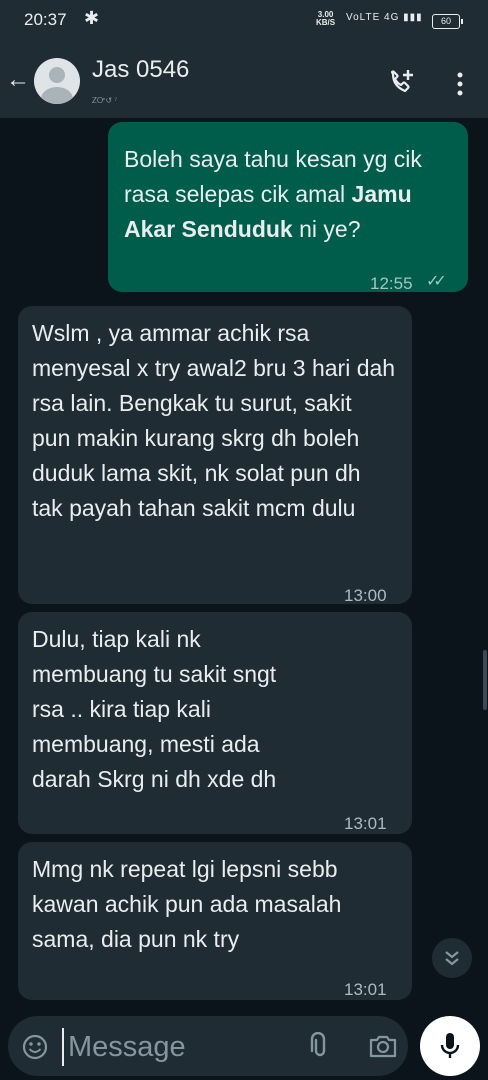 Image resolution: width=488 pixels, height=1080 pixels. Describe the element at coordinates (244, 81) in the screenshot. I see `chat-header: ← Jas 0546 ᏃᏅ↺ ⁷` at that location.